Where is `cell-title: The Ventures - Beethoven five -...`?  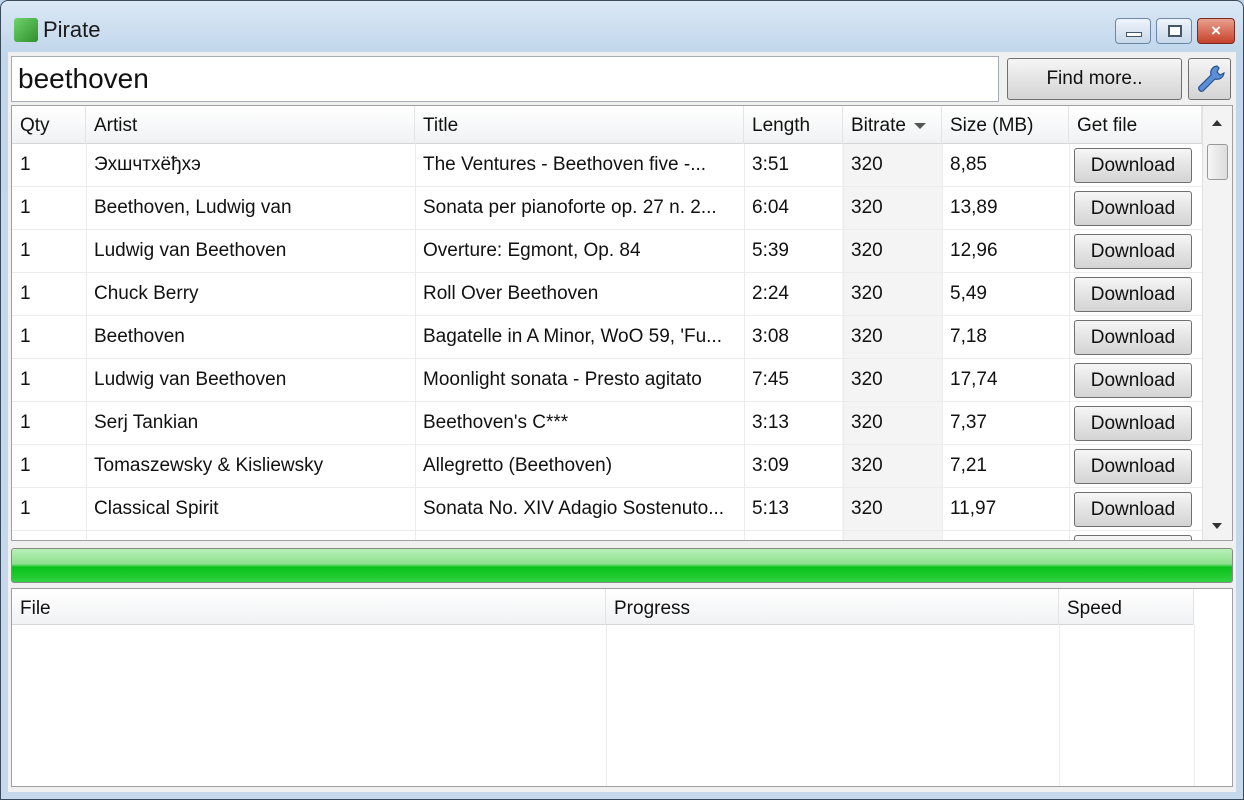 cell-title: The Ventures - Beethoven five -... is located at coordinates (565, 164).